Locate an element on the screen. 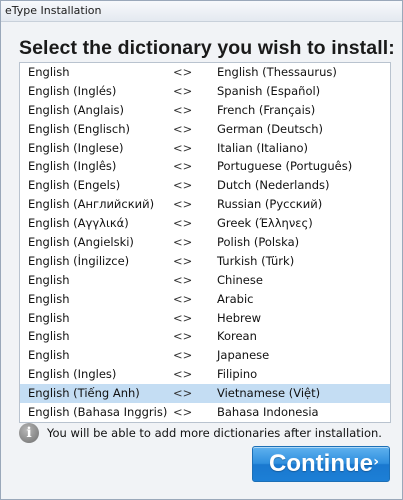 Image resolution: width=403 pixels, height=500 pixels. continue-button: Continue › is located at coordinates (321, 464).